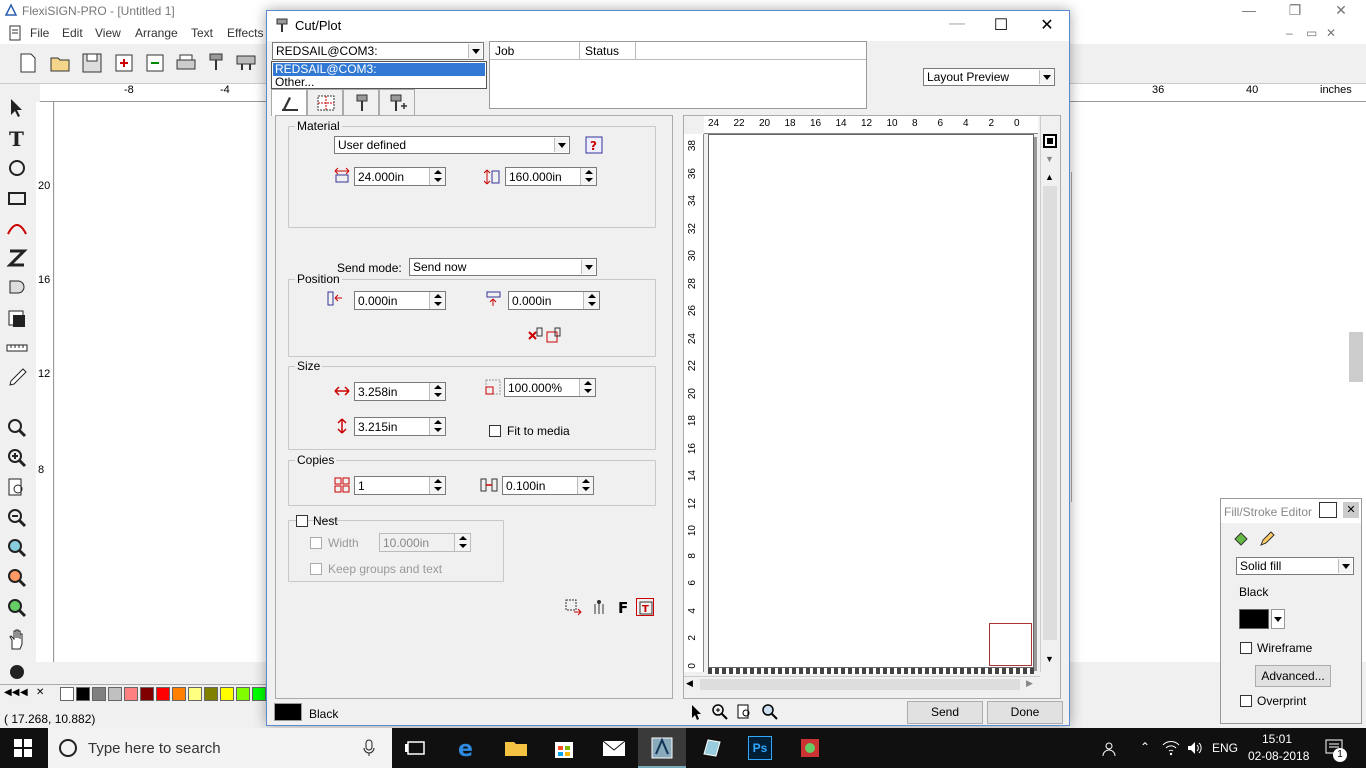 The image size is (1366, 768). What do you see at coordinates (316, 543) in the screenshot?
I see `nest-width-checkbox` at bounding box center [316, 543].